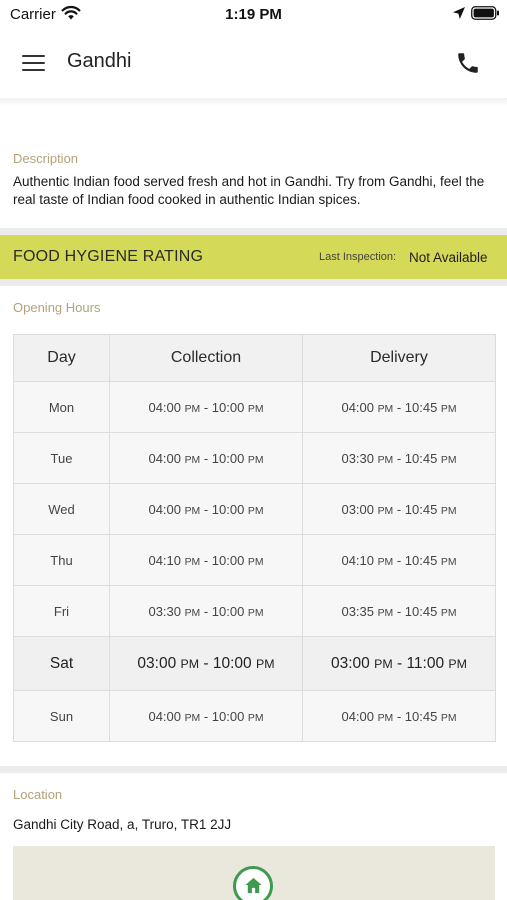 This screenshot has width=507, height=900. Describe the element at coordinates (358, 257) in the screenshot. I see `last-inspection-label: Last Inspection:` at that location.